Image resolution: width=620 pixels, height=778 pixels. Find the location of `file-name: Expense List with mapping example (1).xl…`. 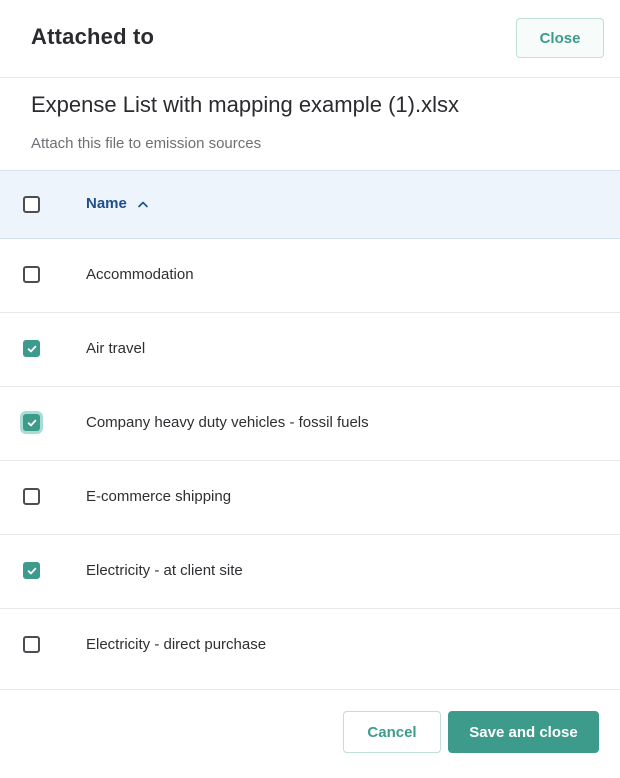

file-name: Expense List with mapping example (1).xl… is located at coordinates (245, 104).